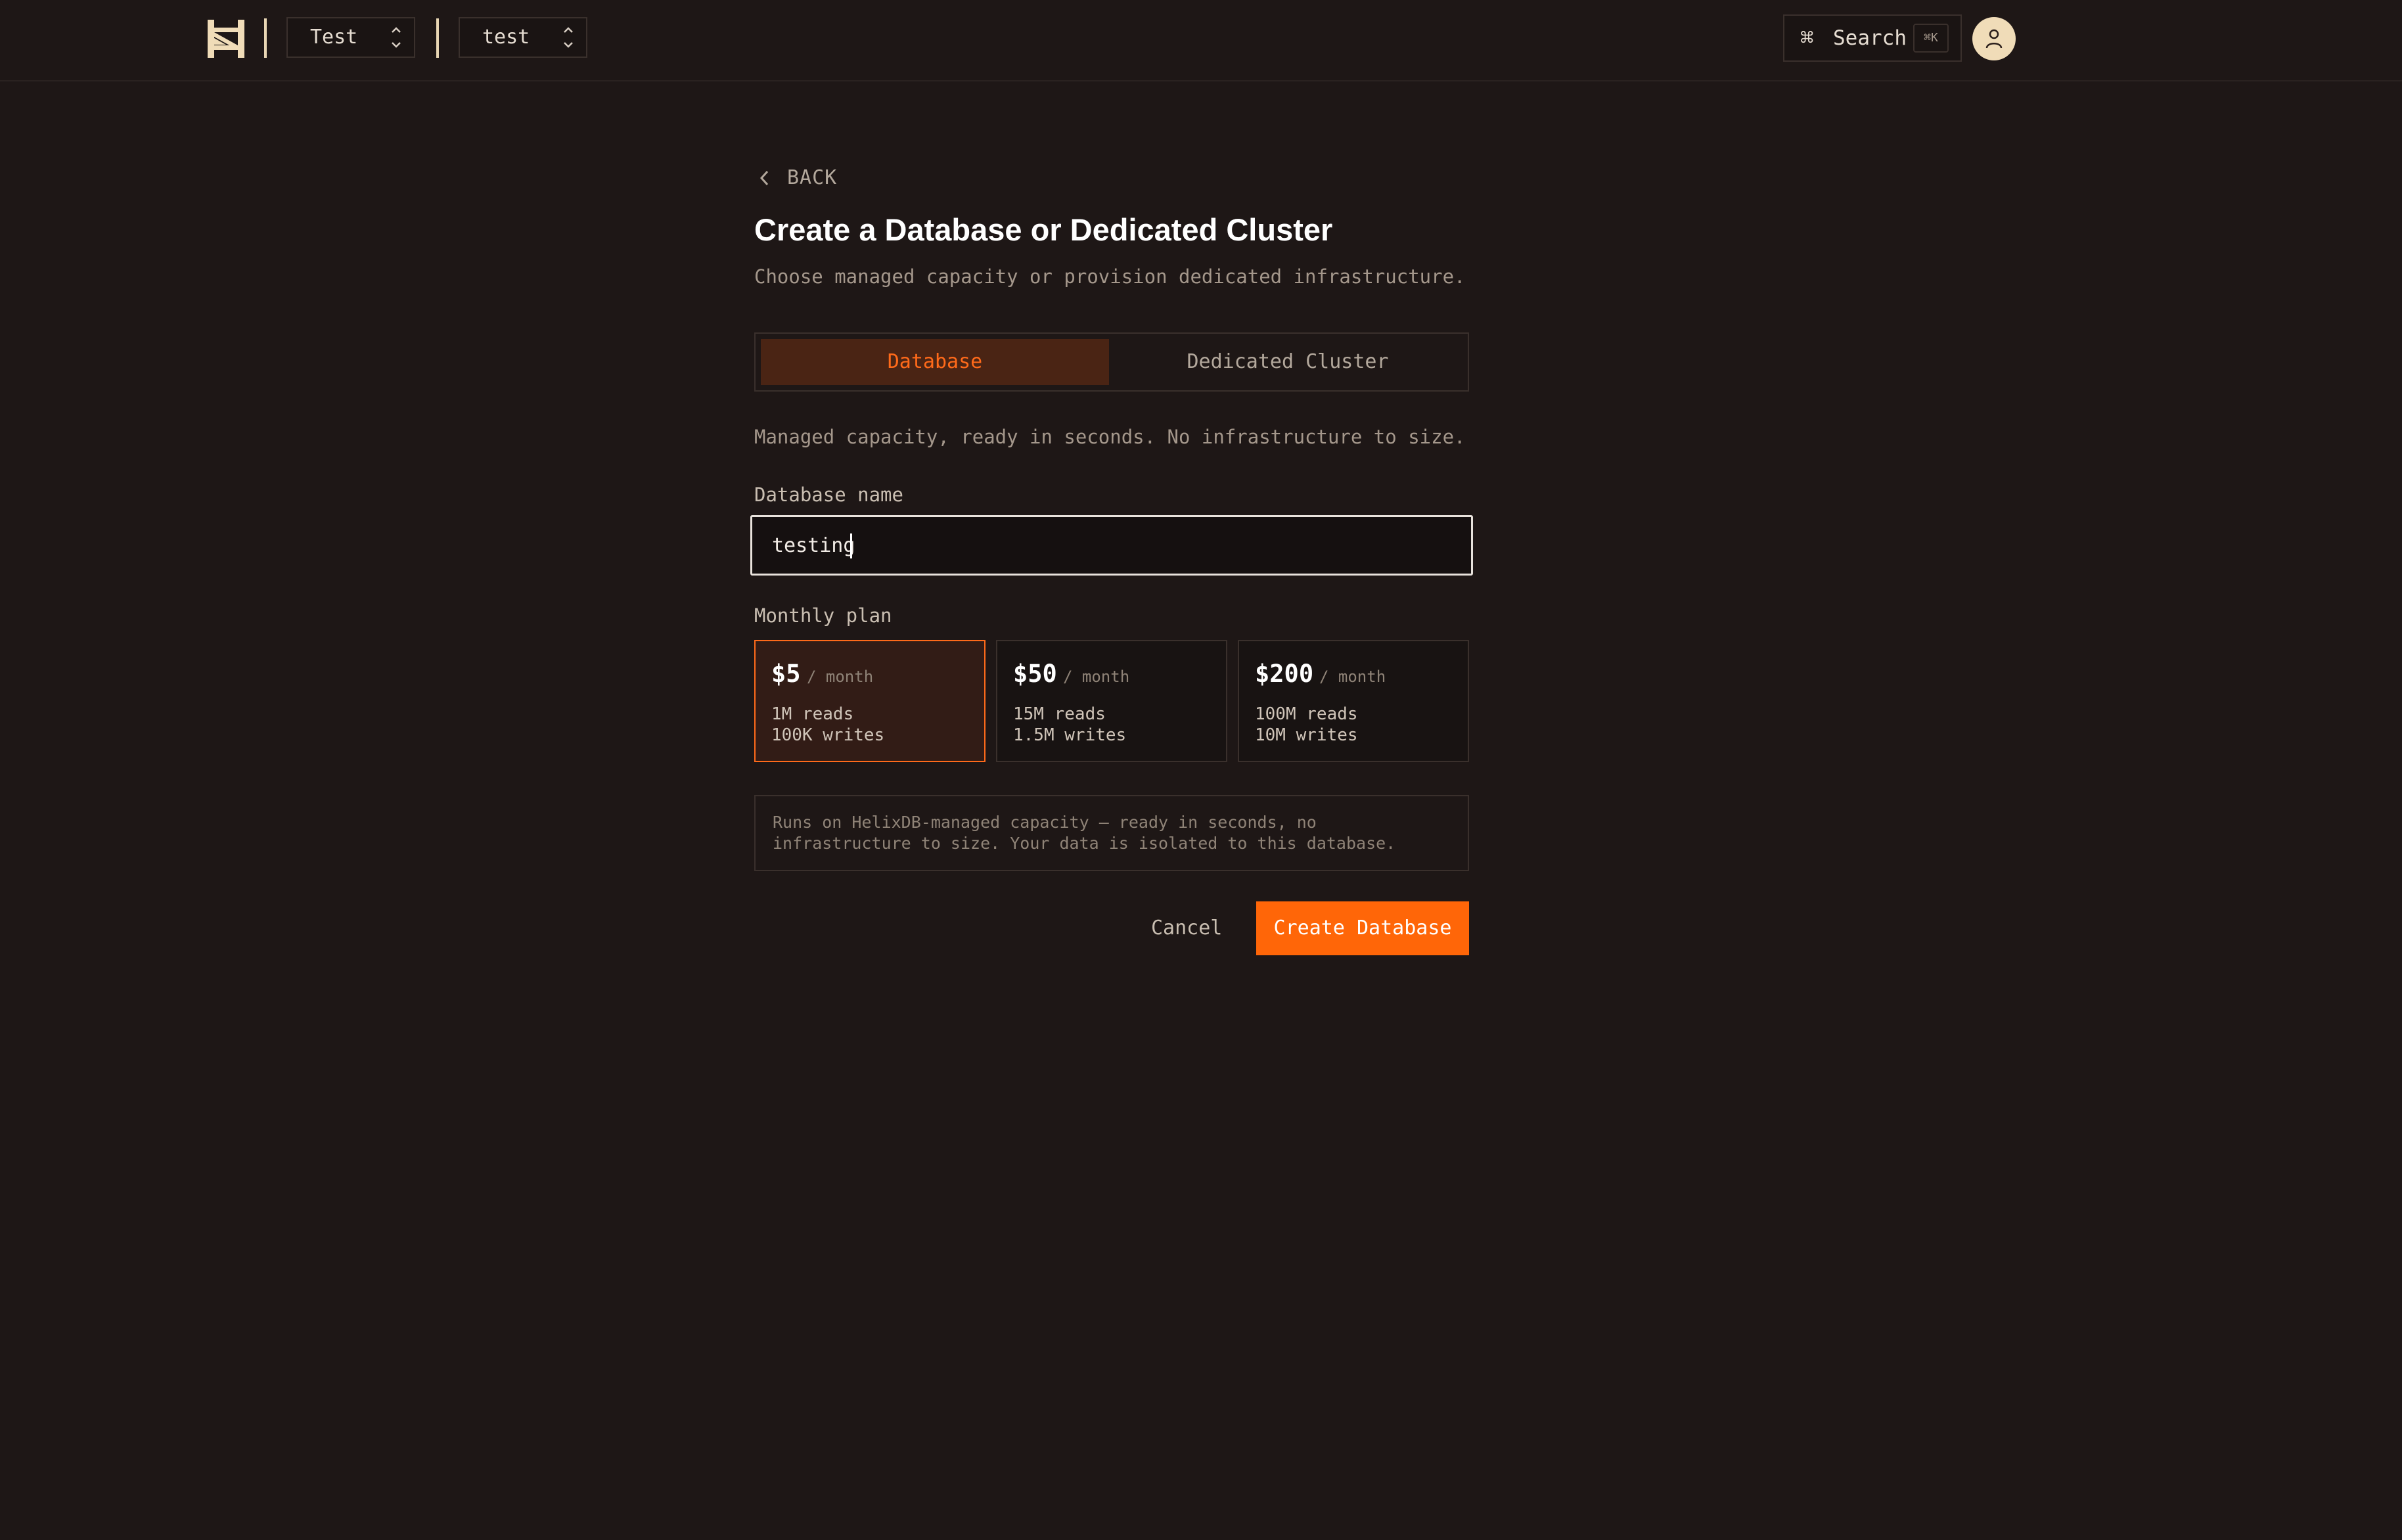  I want to click on text-caret, so click(851, 546).